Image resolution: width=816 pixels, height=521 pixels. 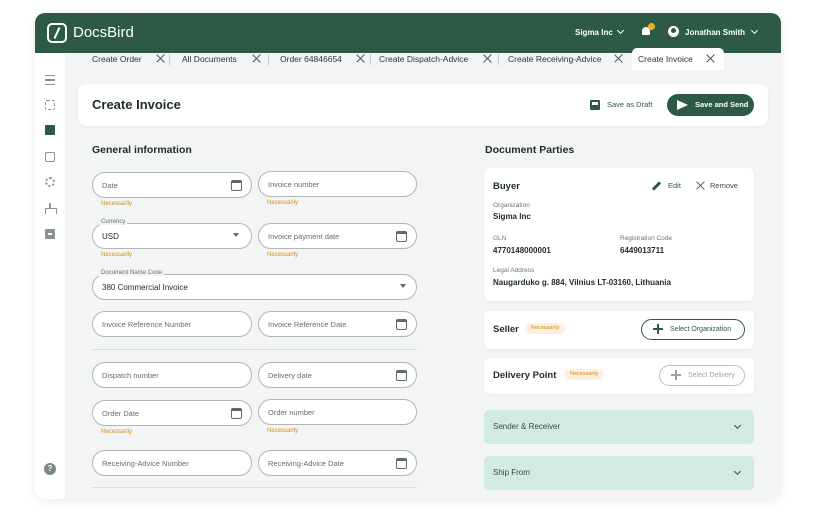 I want to click on help-icon: ?, so click(x=50, y=469).